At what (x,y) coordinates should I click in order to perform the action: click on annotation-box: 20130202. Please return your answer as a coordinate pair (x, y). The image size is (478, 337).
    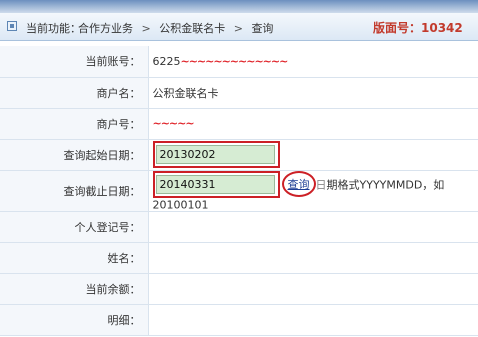
    Looking at the image, I should click on (216, 154).